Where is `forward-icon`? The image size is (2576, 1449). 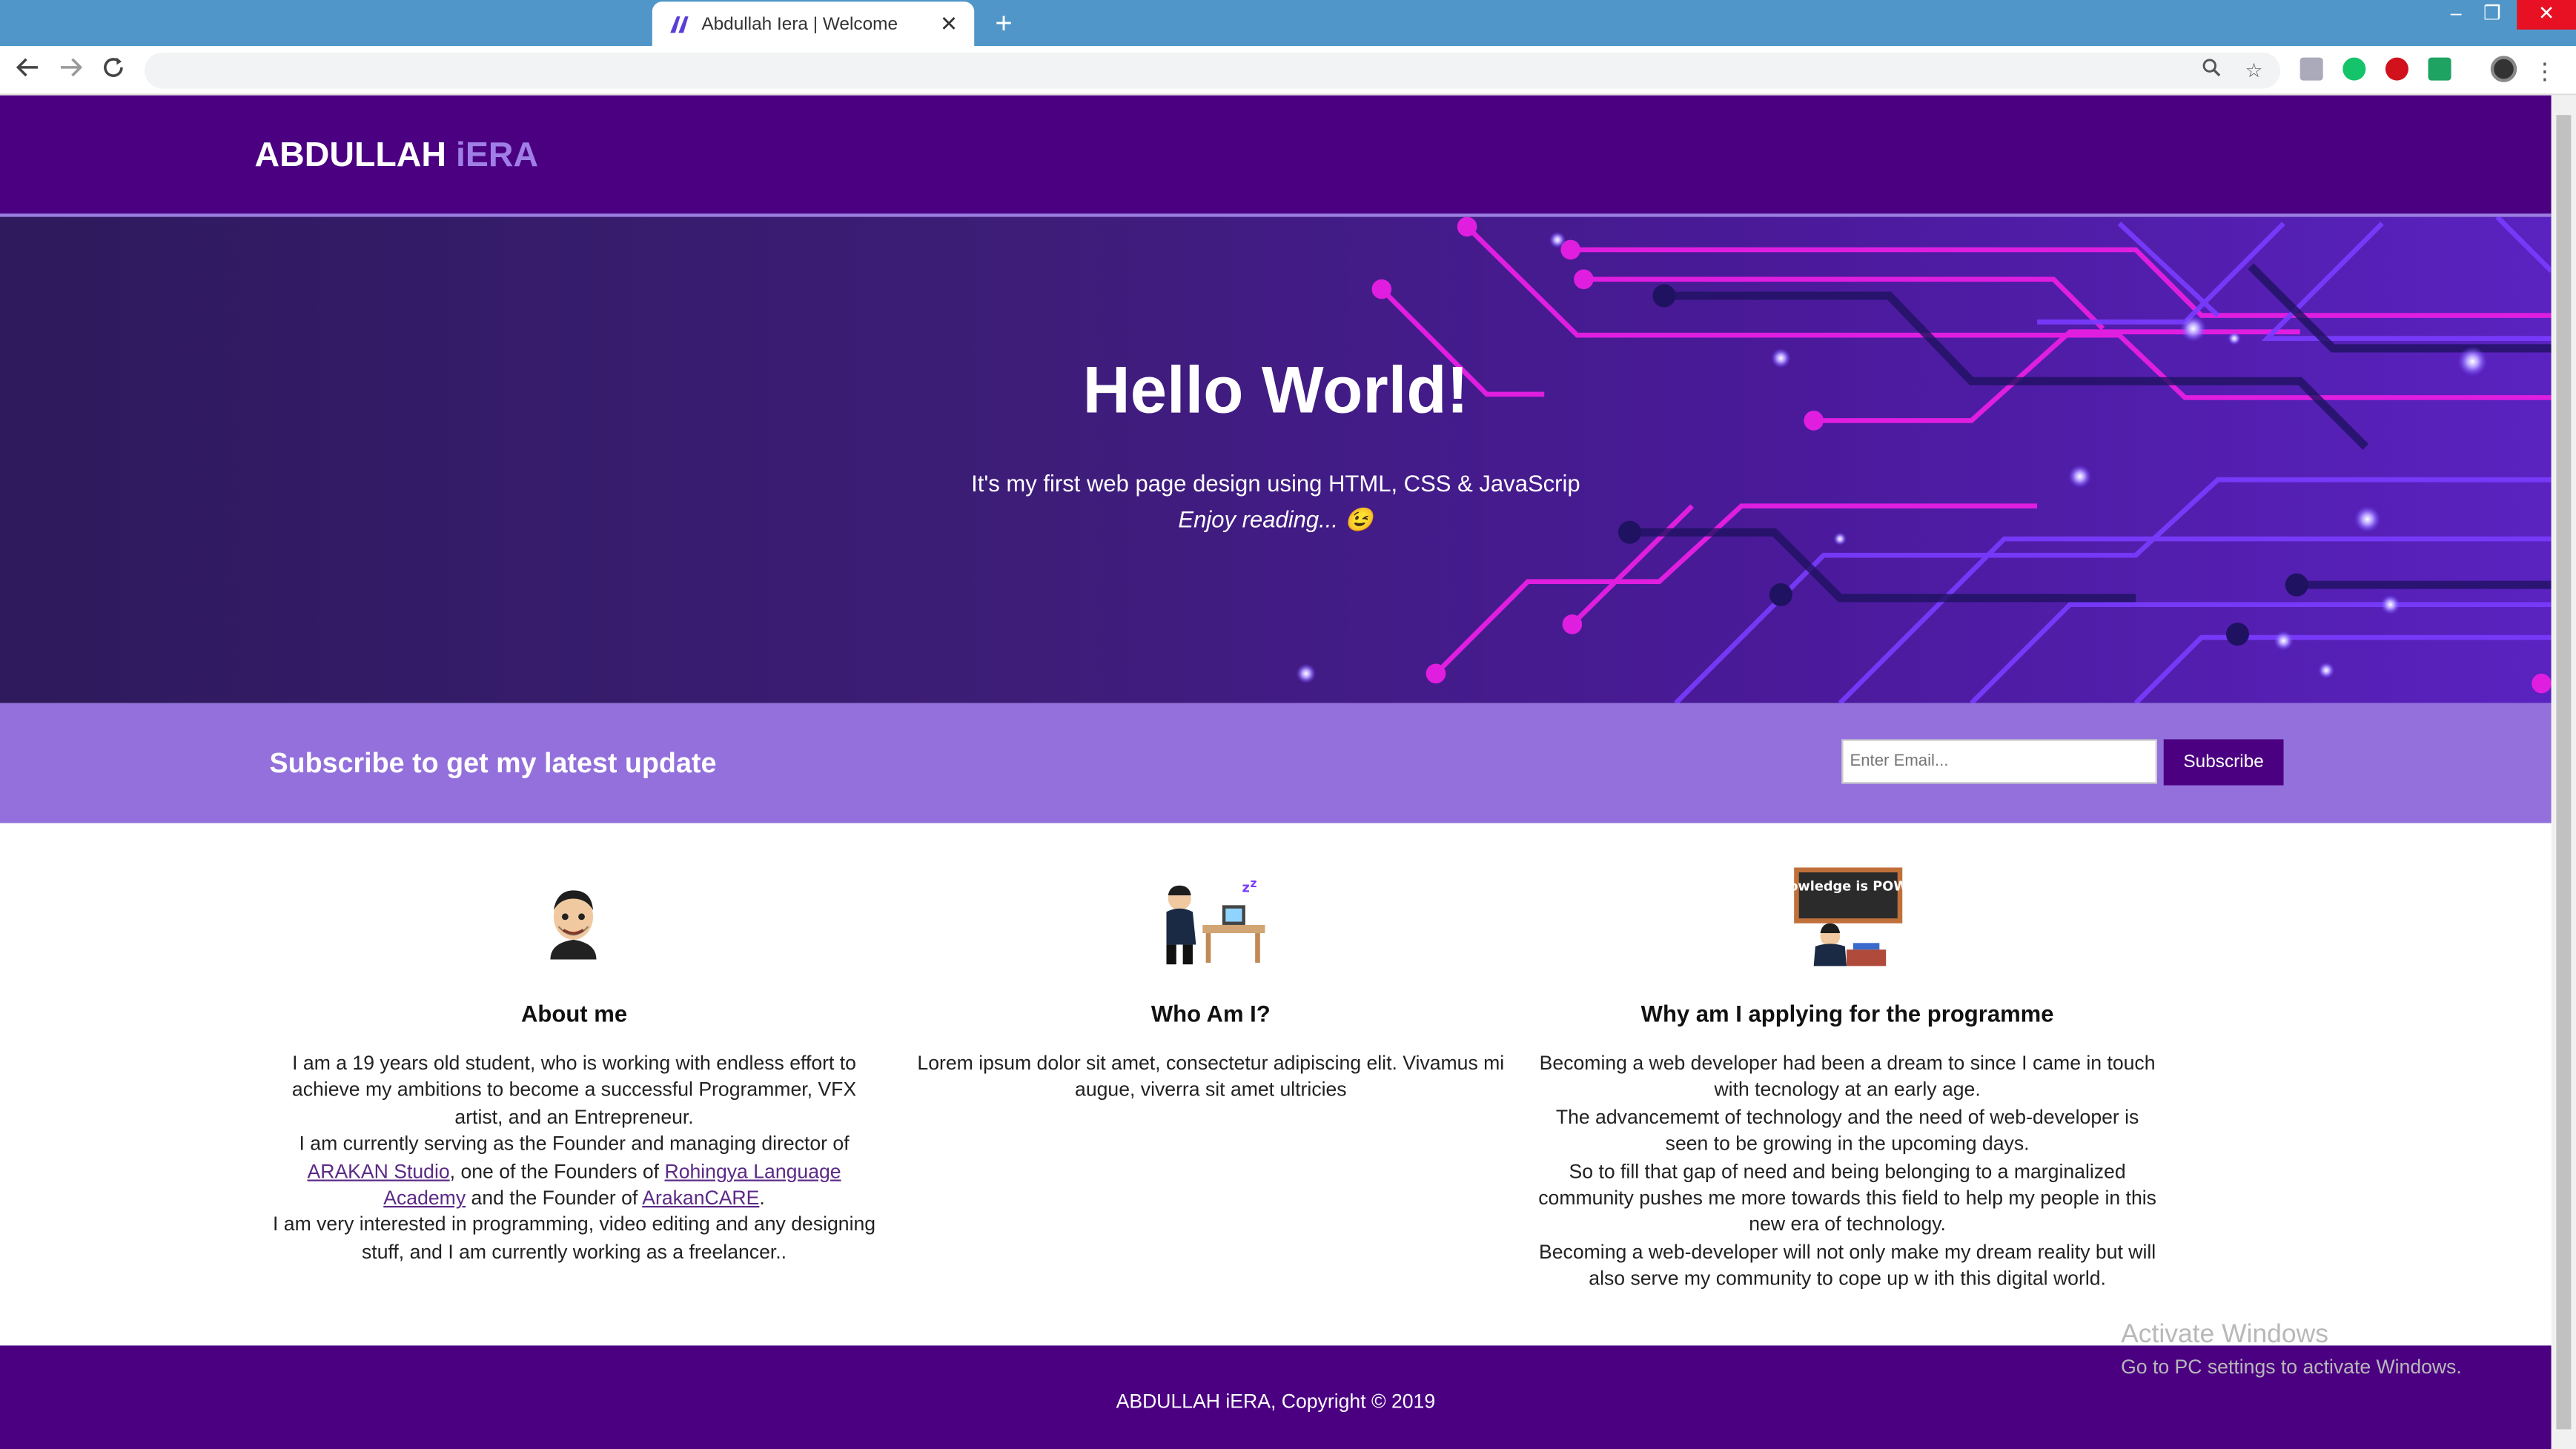 forward-icon is located at coordinates (70, 70).